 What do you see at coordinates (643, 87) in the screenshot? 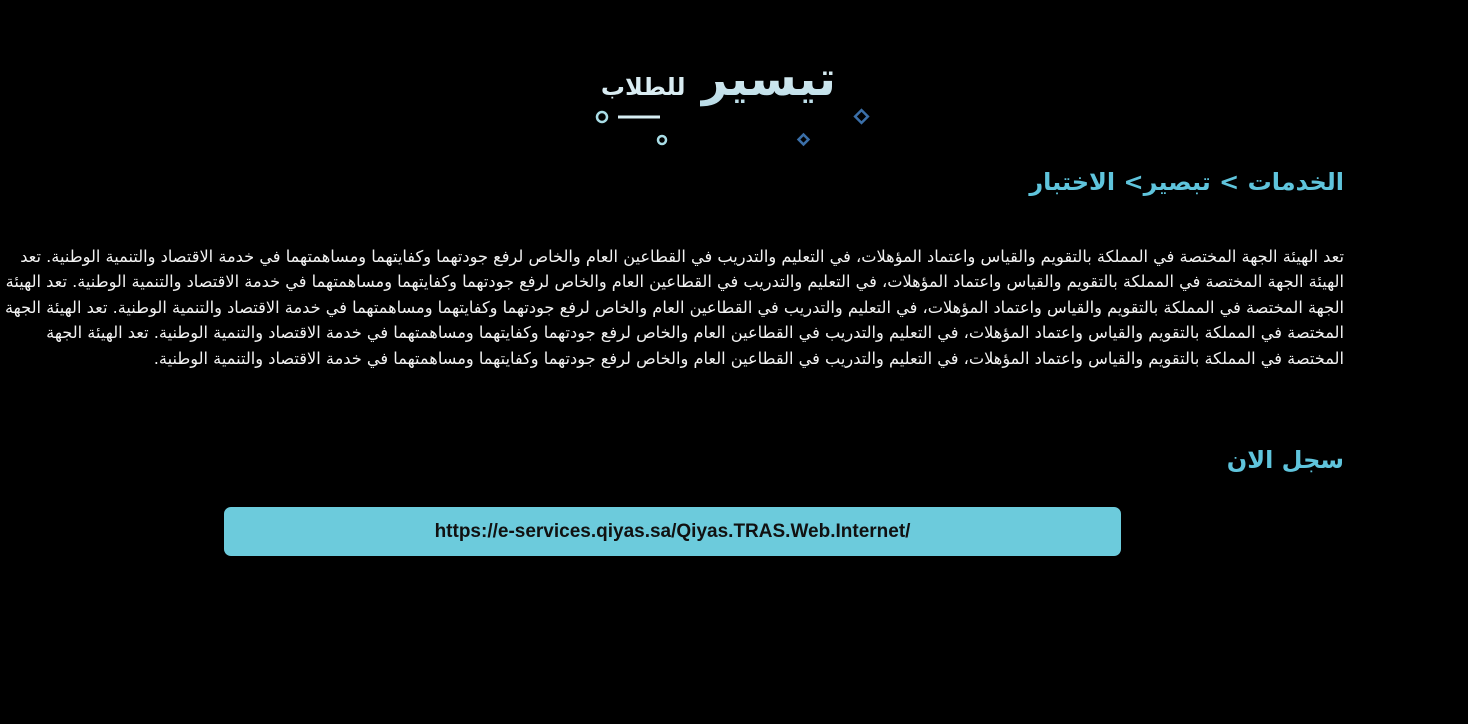
I see `logo-brand-small: للطلاب` at bounding box center [643, 87].